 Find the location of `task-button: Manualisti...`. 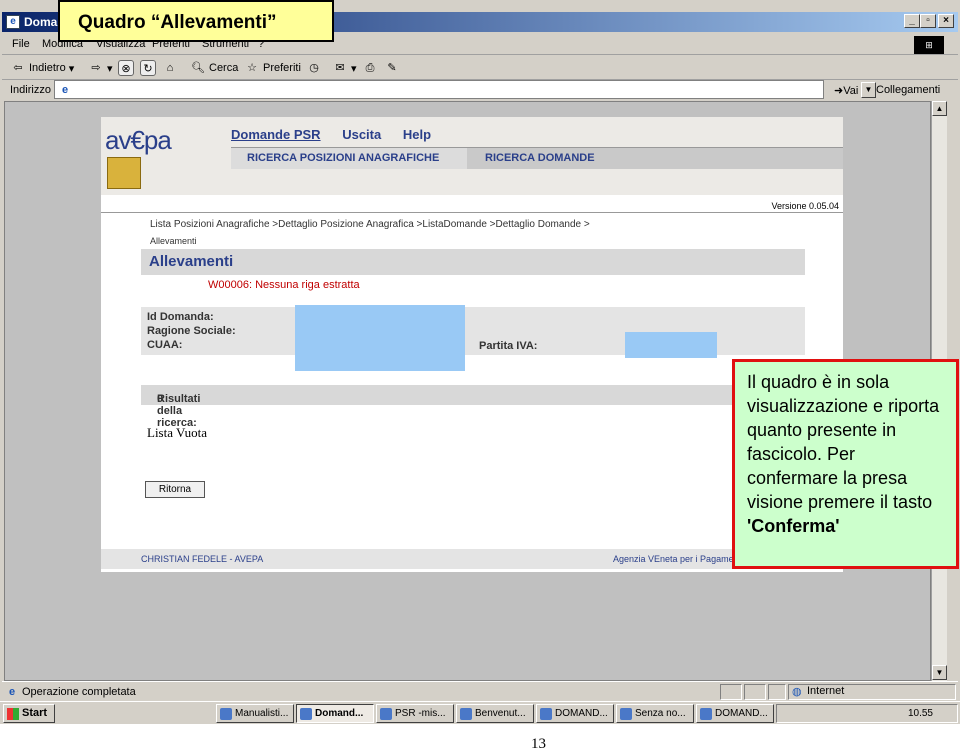

task-button: Manualisti... is located at coordinates (255, 713).